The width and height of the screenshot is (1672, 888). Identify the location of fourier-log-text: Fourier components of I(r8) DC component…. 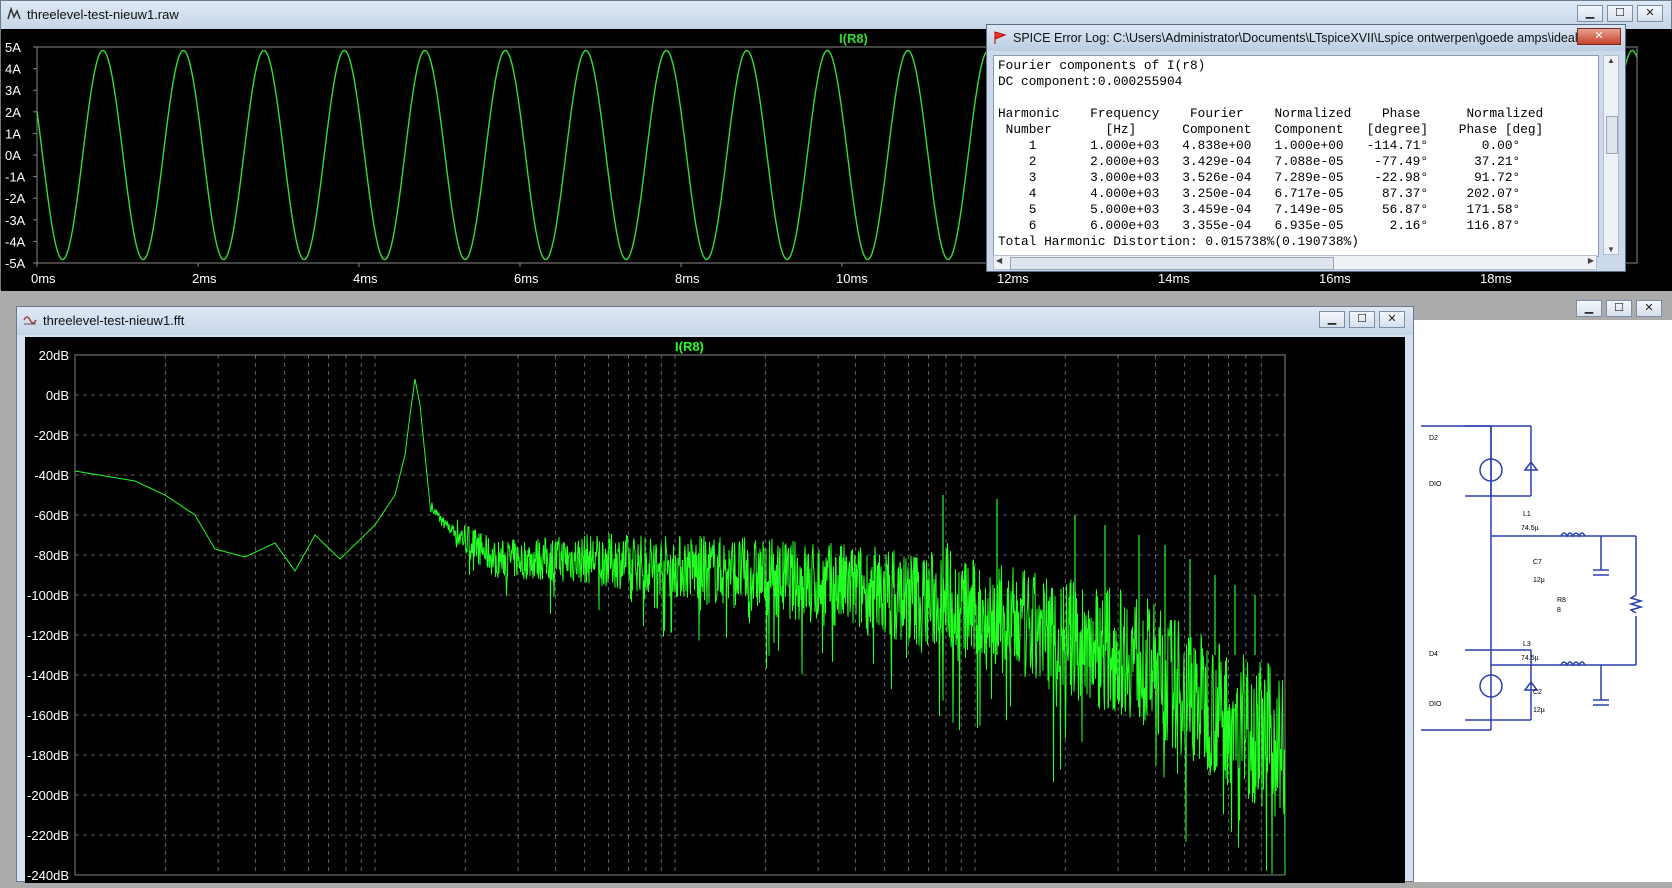
(1271, 153).